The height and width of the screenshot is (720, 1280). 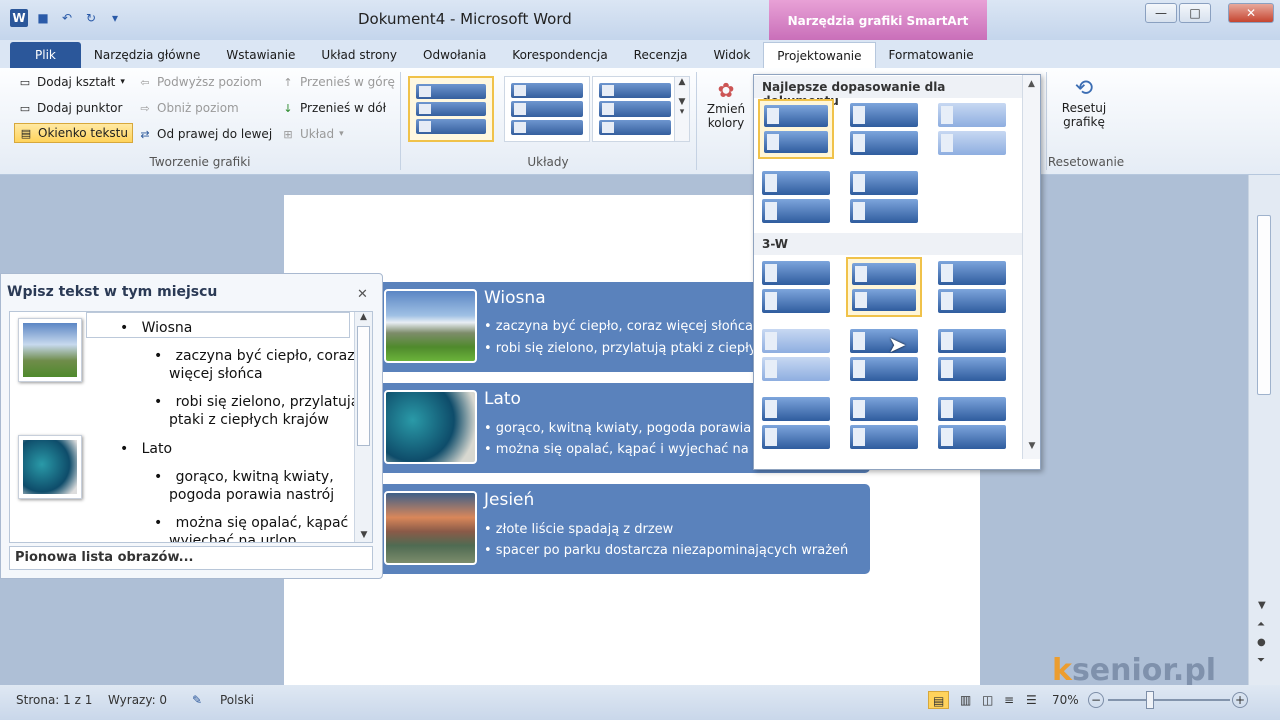 What do you see at coordinates (216, 374) in the screenshot?
I see `bullet-continuation: więcej słońca` at bounding box center [216, 374].